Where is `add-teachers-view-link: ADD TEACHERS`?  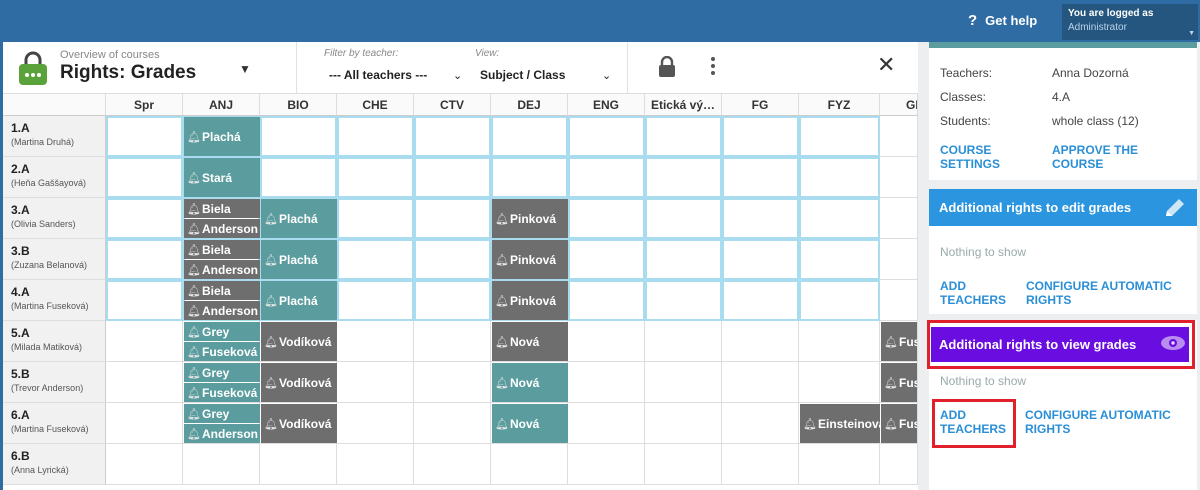 add-teachers-view-link: ADD TEACHERS is located at coordinates (976, 422).